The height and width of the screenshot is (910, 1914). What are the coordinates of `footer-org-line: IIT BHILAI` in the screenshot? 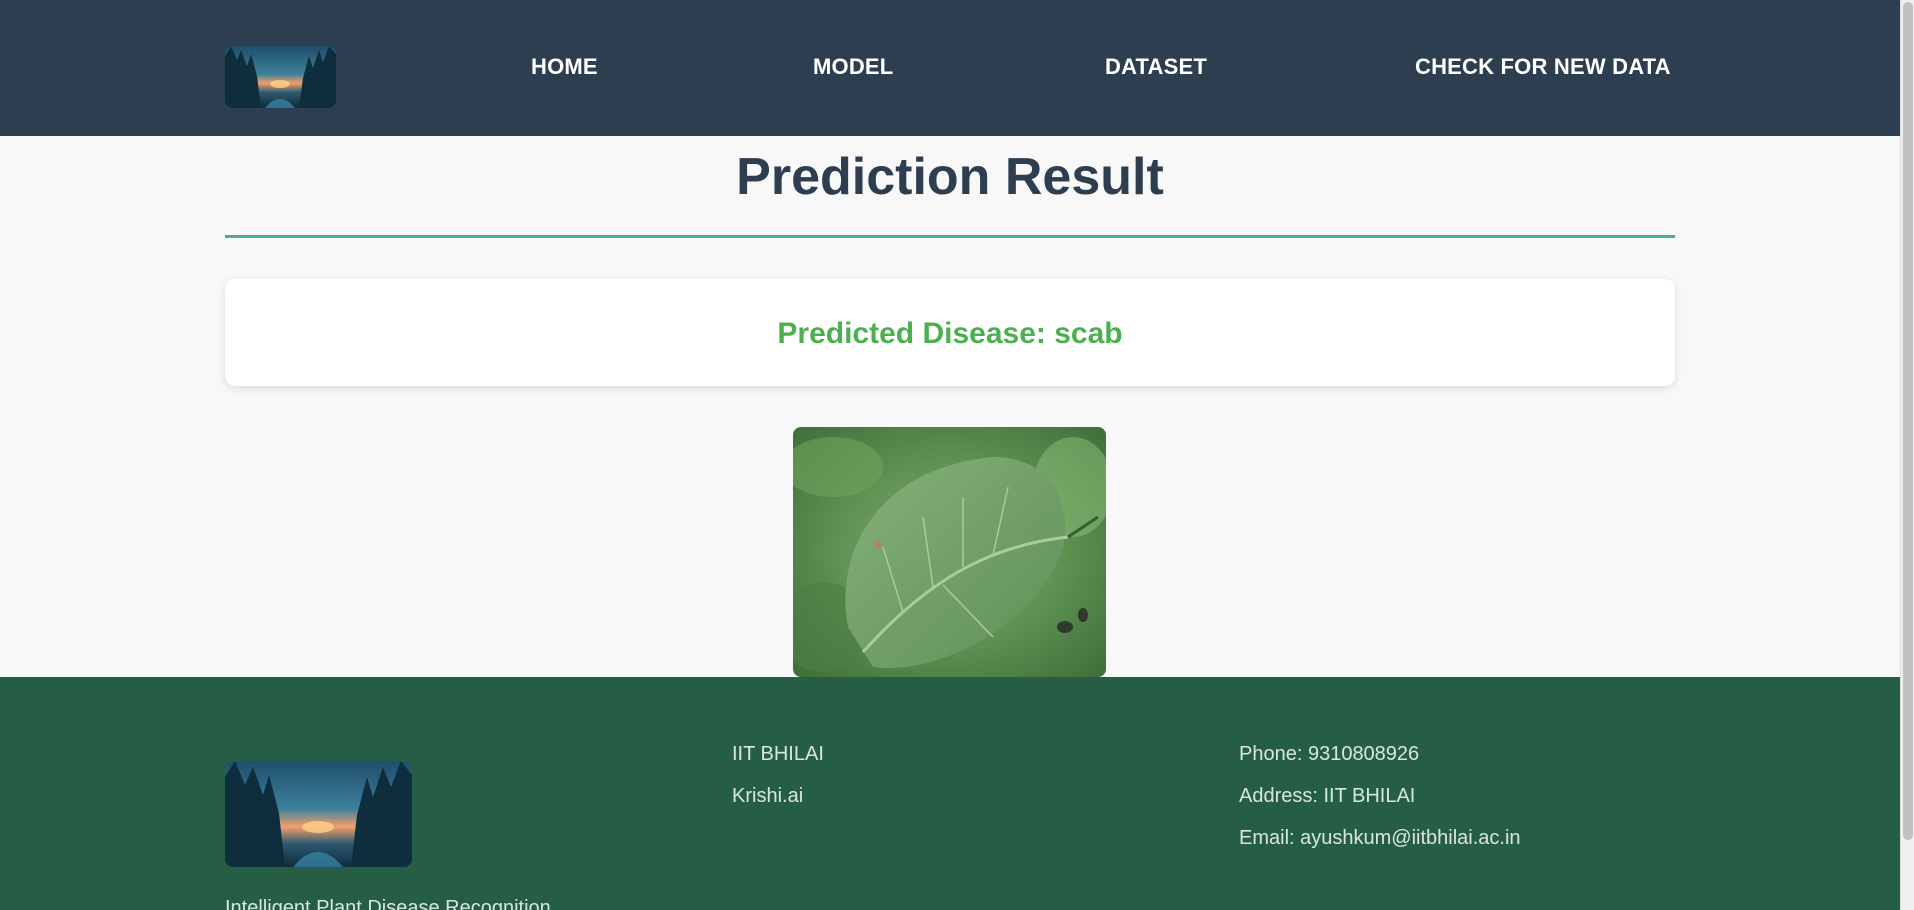 It's located at (778, 754).